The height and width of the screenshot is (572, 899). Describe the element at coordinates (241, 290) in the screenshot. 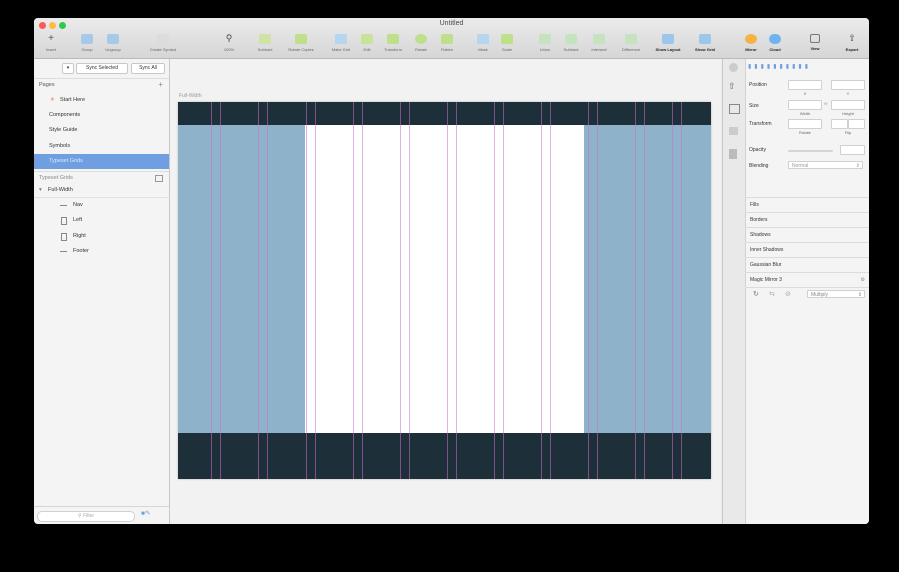

I see `left-column-block` at that location.